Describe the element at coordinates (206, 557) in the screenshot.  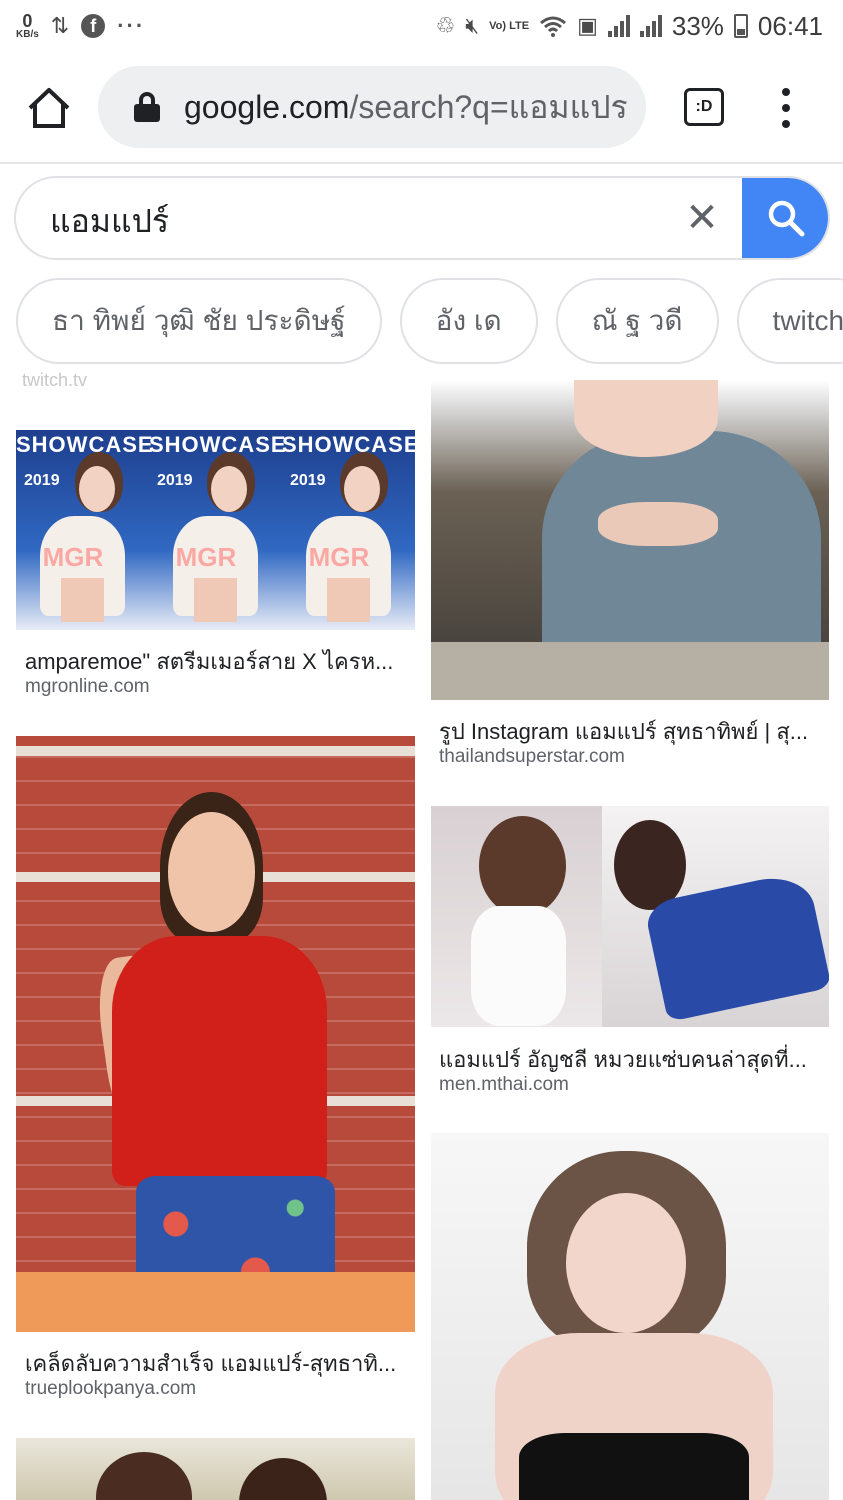
I see `image-logo-2: MGR` at that location.